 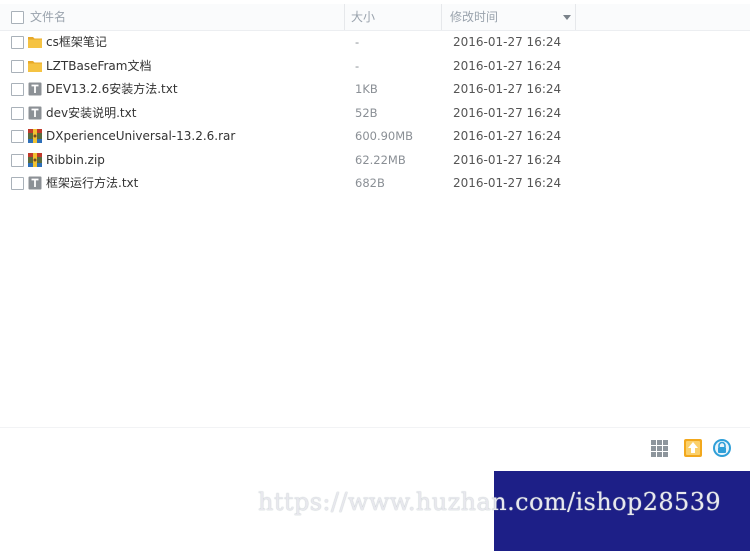 I want to click on file-name: dev安装说明.txt, so click(x=91, y=113).